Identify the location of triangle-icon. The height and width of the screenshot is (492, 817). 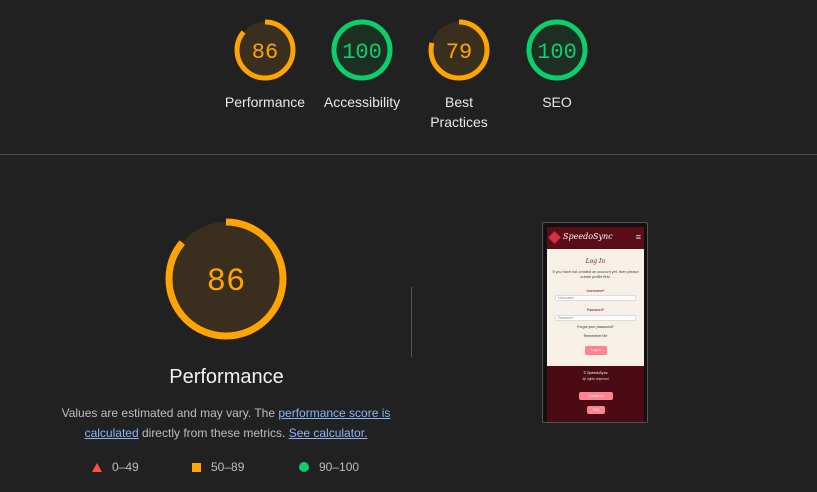
(97, 467).